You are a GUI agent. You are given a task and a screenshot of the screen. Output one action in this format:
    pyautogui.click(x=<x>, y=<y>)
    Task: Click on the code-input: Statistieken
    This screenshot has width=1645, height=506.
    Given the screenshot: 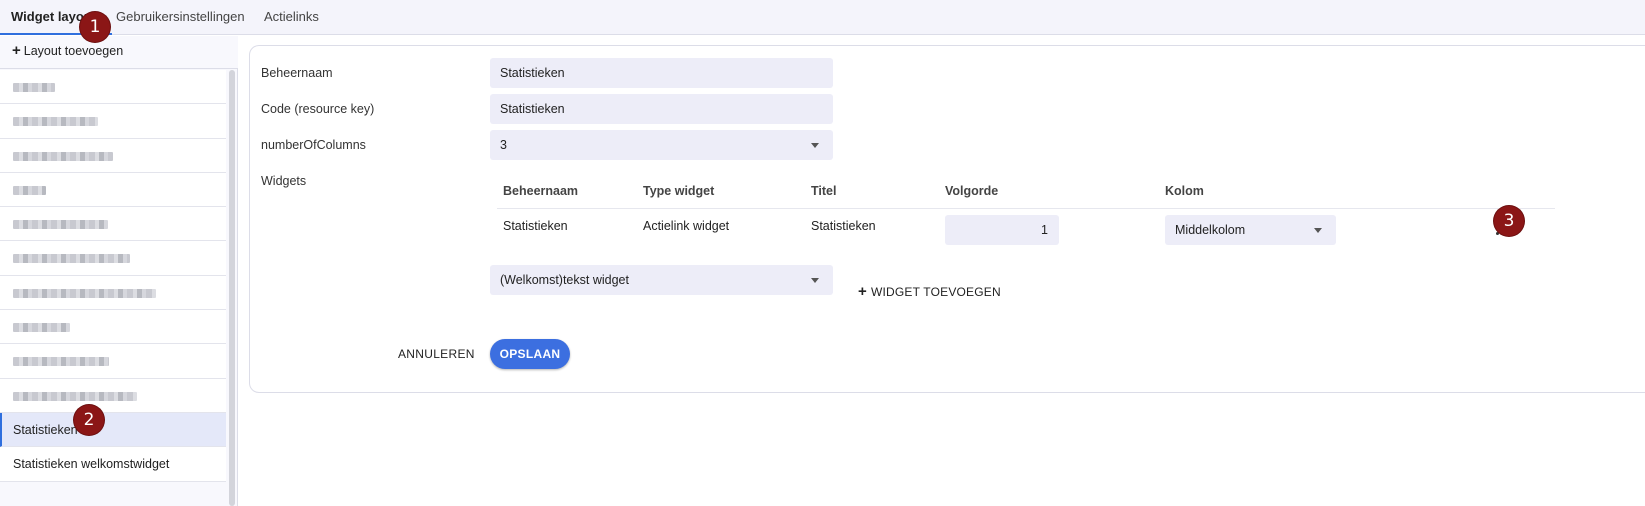 What is the action you would take?
    pyautogui.click(x=661, y=109)
    